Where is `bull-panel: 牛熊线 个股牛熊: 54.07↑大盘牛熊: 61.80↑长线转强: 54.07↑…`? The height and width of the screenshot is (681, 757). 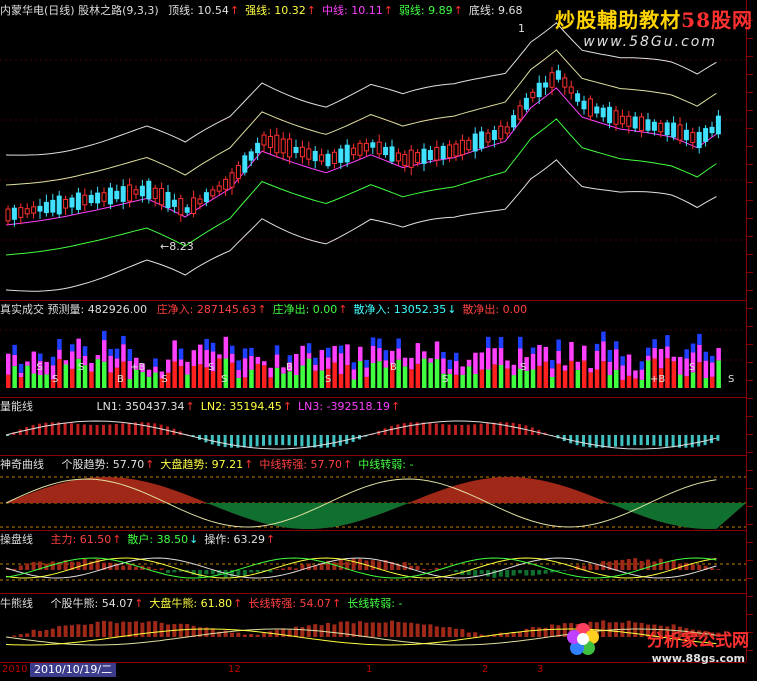
bull-panel: 牛熊线 个股牛熊: 54.07↑大盘牛熊: 61.80↑长线转强: 54.07↑… is located at coordinates (378, 627).